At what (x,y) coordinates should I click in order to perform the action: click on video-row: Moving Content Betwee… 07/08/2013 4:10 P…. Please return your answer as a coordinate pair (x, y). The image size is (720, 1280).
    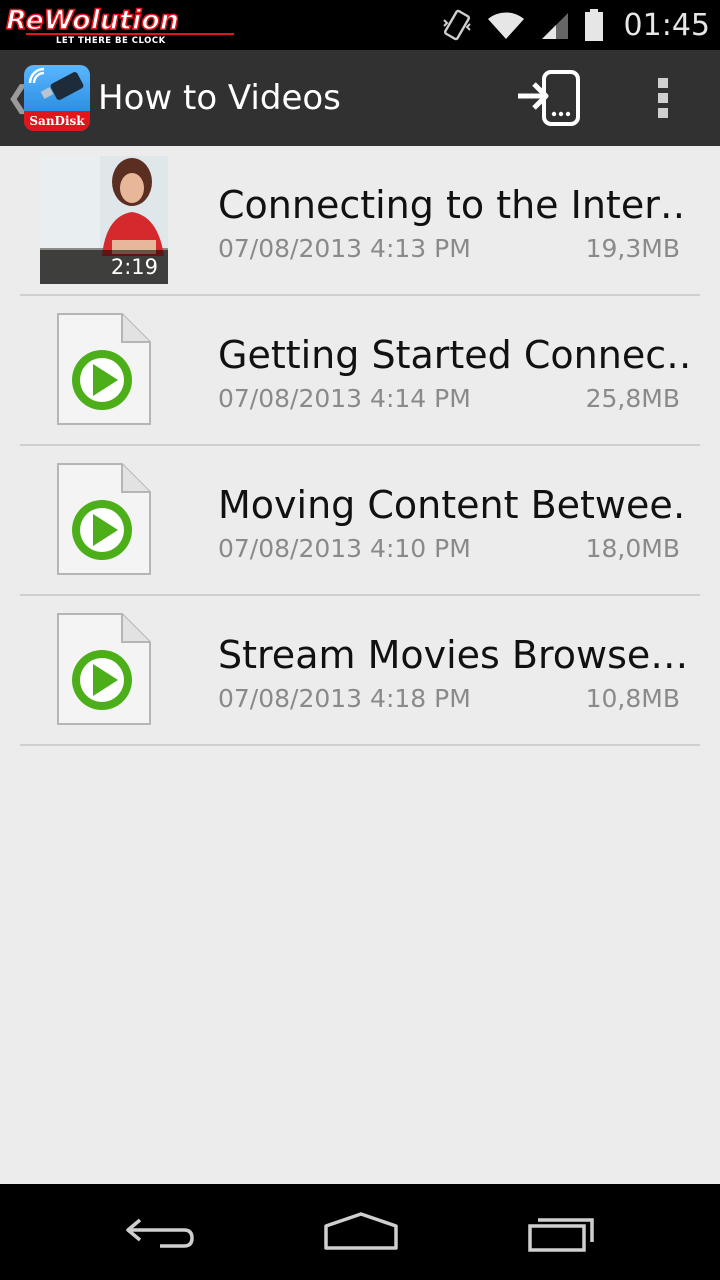
    Looking at the image, I should click on (360, 521).